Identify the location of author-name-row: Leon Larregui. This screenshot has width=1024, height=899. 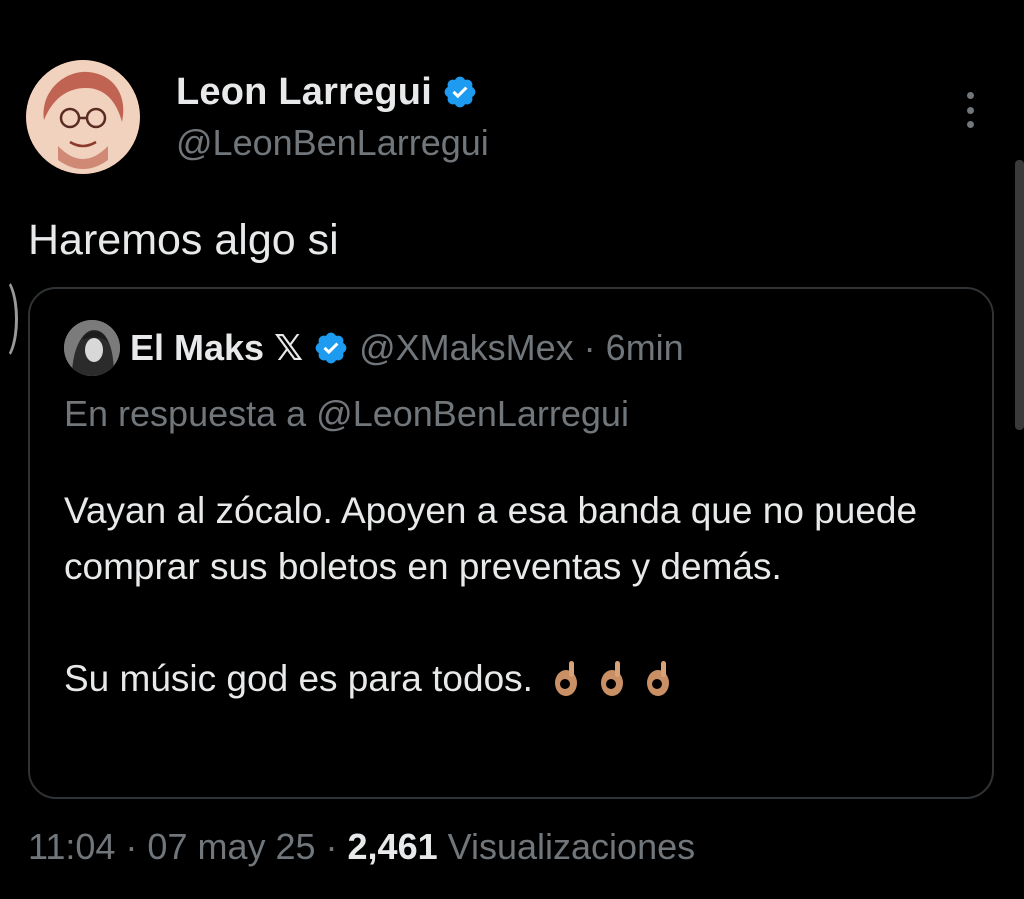
(327, 92).